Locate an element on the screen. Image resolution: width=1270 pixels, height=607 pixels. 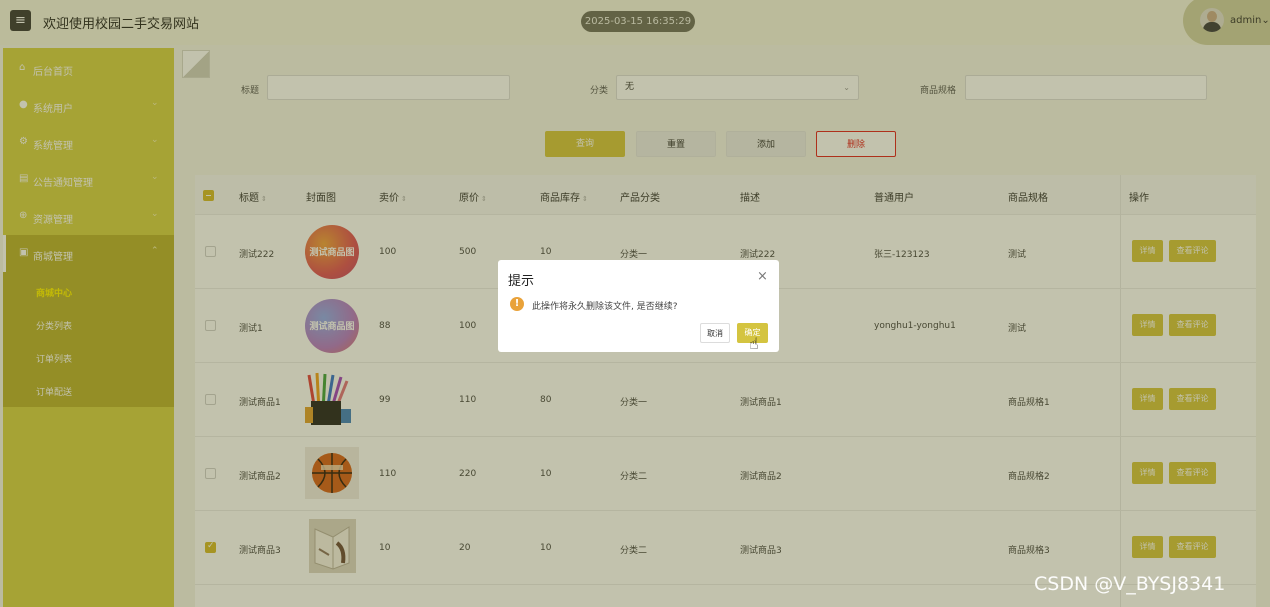
watermark: CSDN @V_BYSJ8341 is located at coordinates (1130, 584).